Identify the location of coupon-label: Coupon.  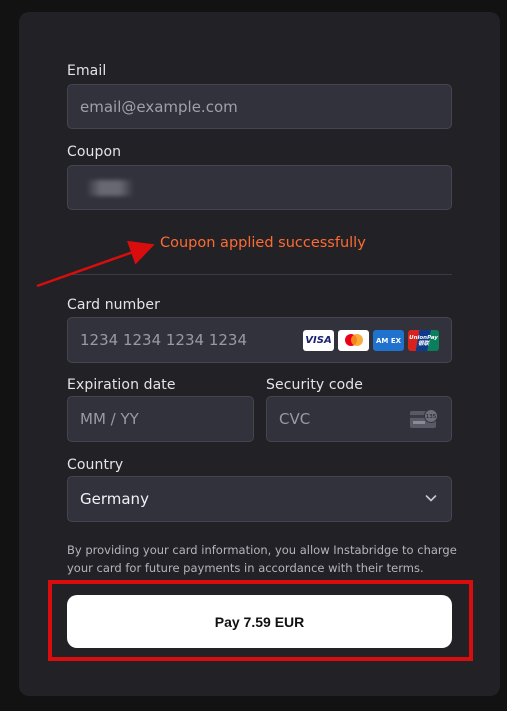
(94, 152).